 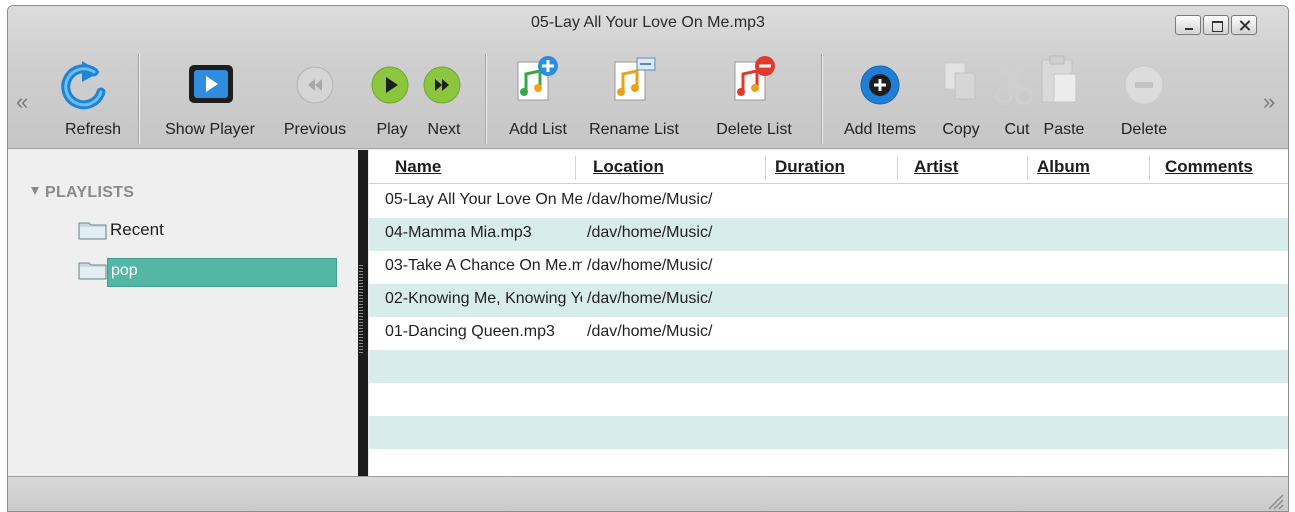 I want to click on add-items-icon, so click(x=880, y=85).